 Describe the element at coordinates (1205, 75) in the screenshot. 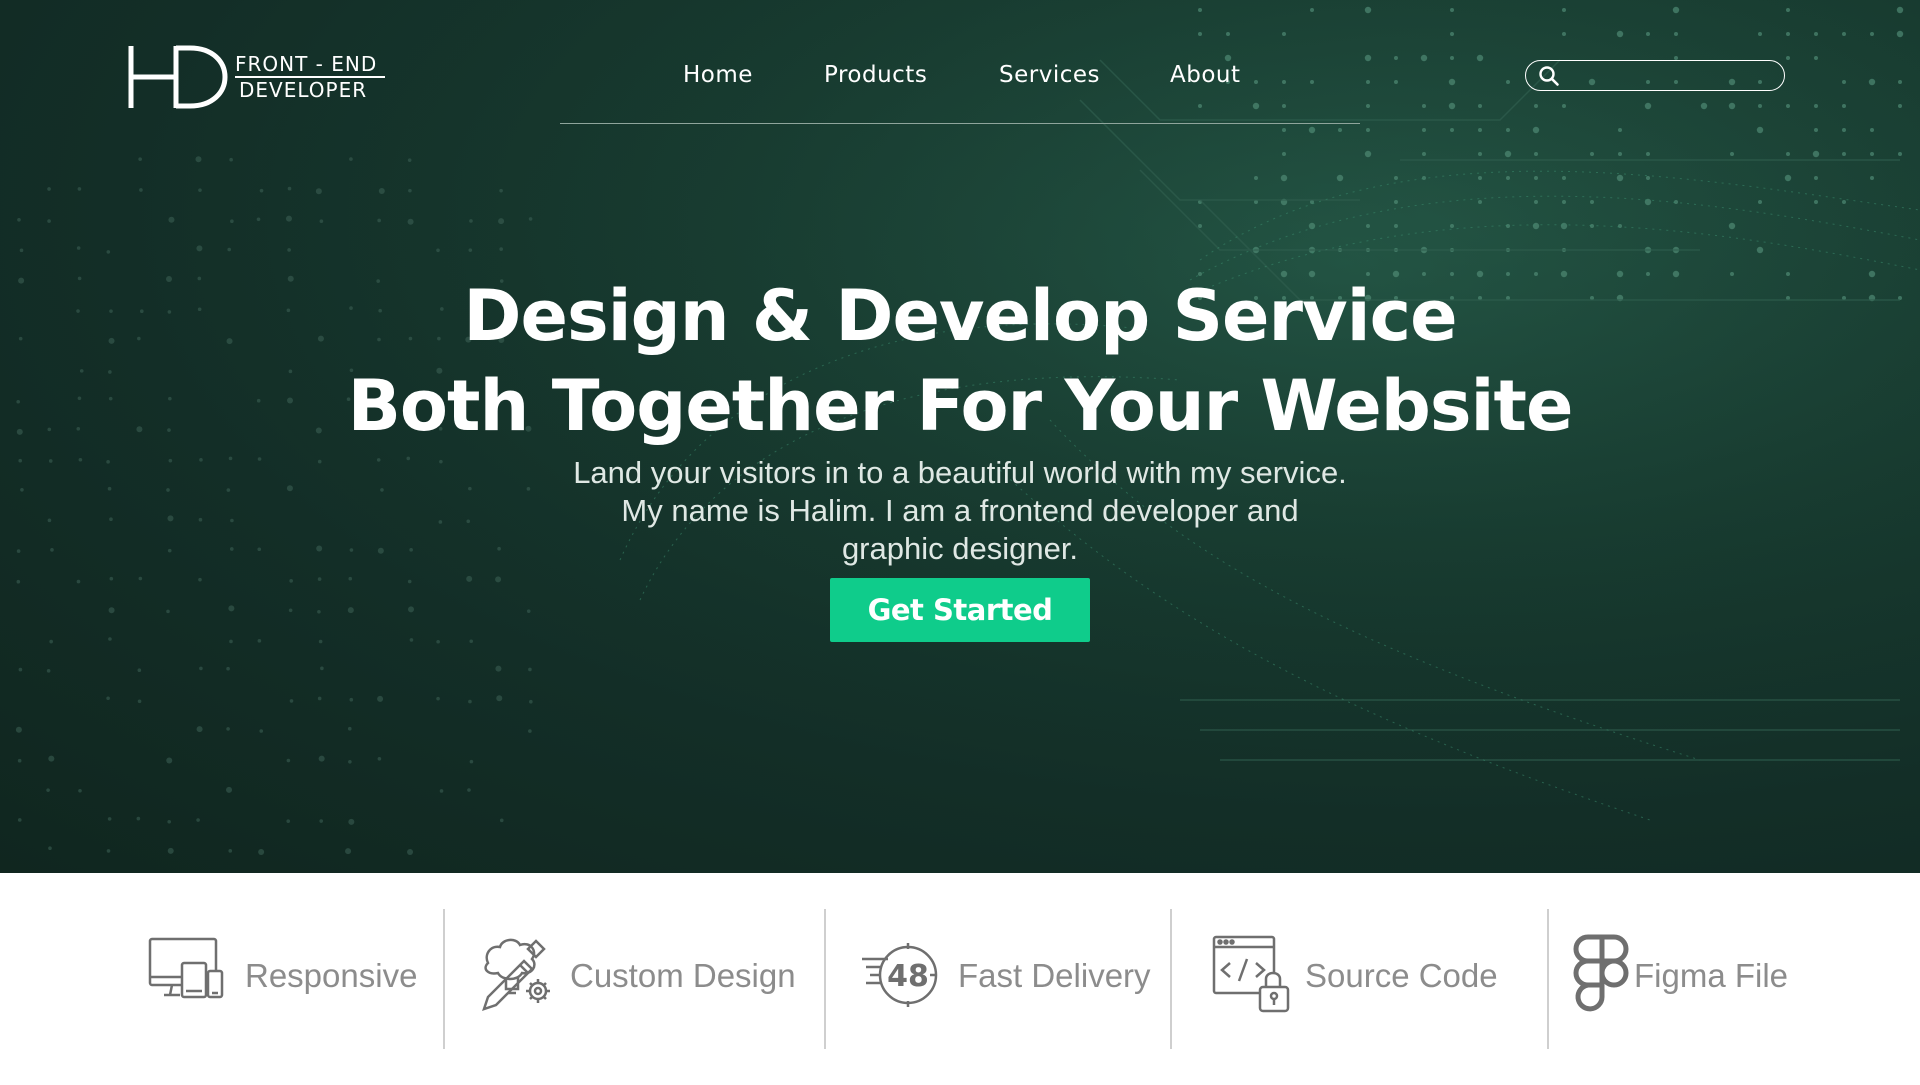

I see `nav-about-link: About` at that location.